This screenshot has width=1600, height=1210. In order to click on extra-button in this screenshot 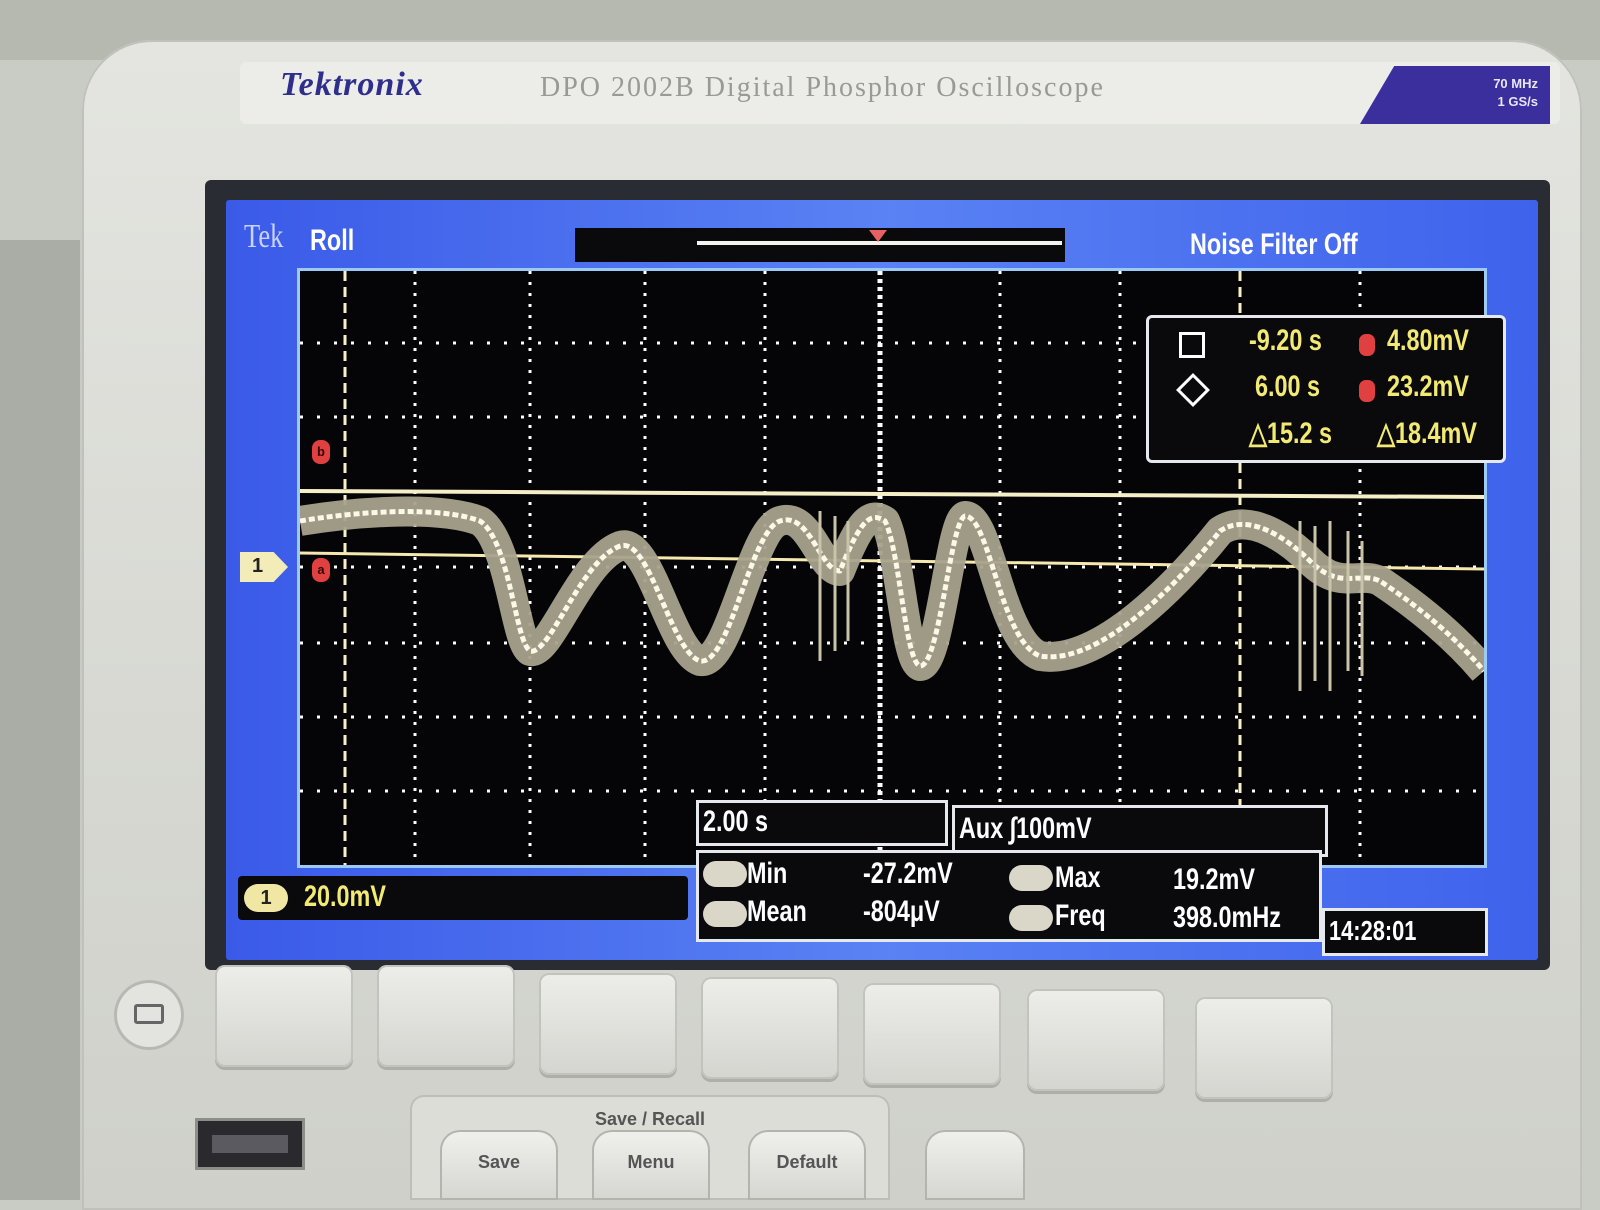, I will do `click(975, 1165)`.